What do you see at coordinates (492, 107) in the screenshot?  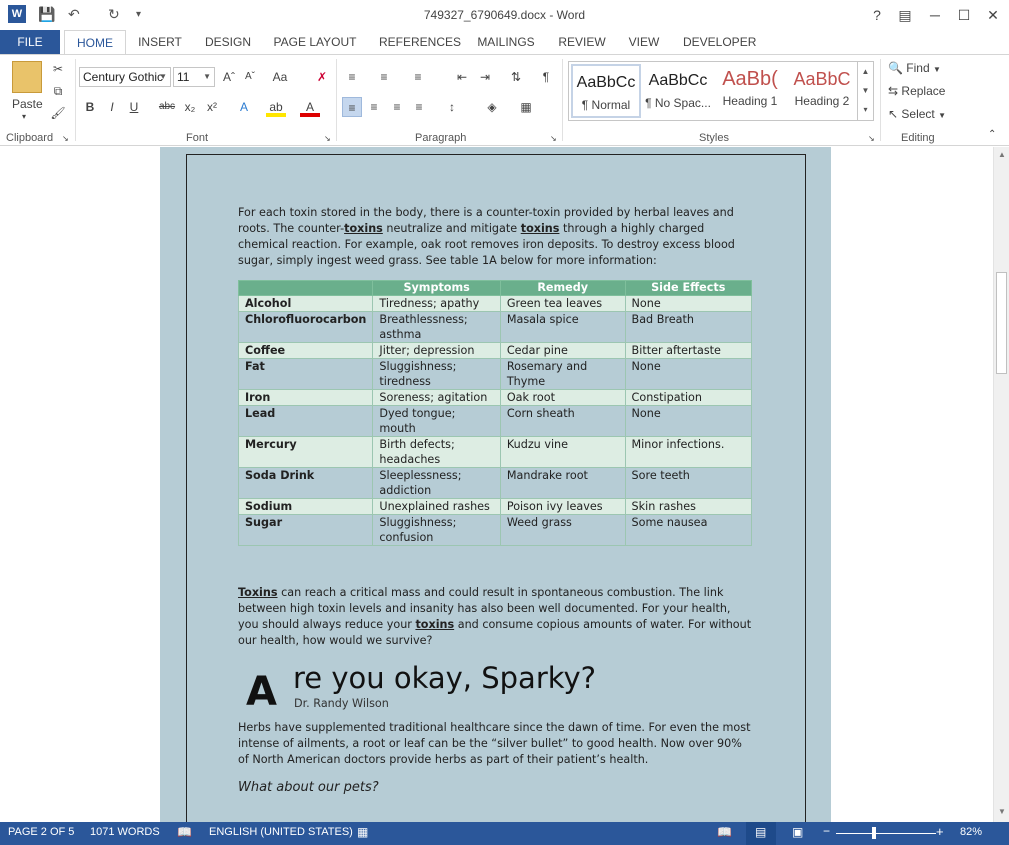 I see `shading-icon: ◈` at bounding box center [492, 107].